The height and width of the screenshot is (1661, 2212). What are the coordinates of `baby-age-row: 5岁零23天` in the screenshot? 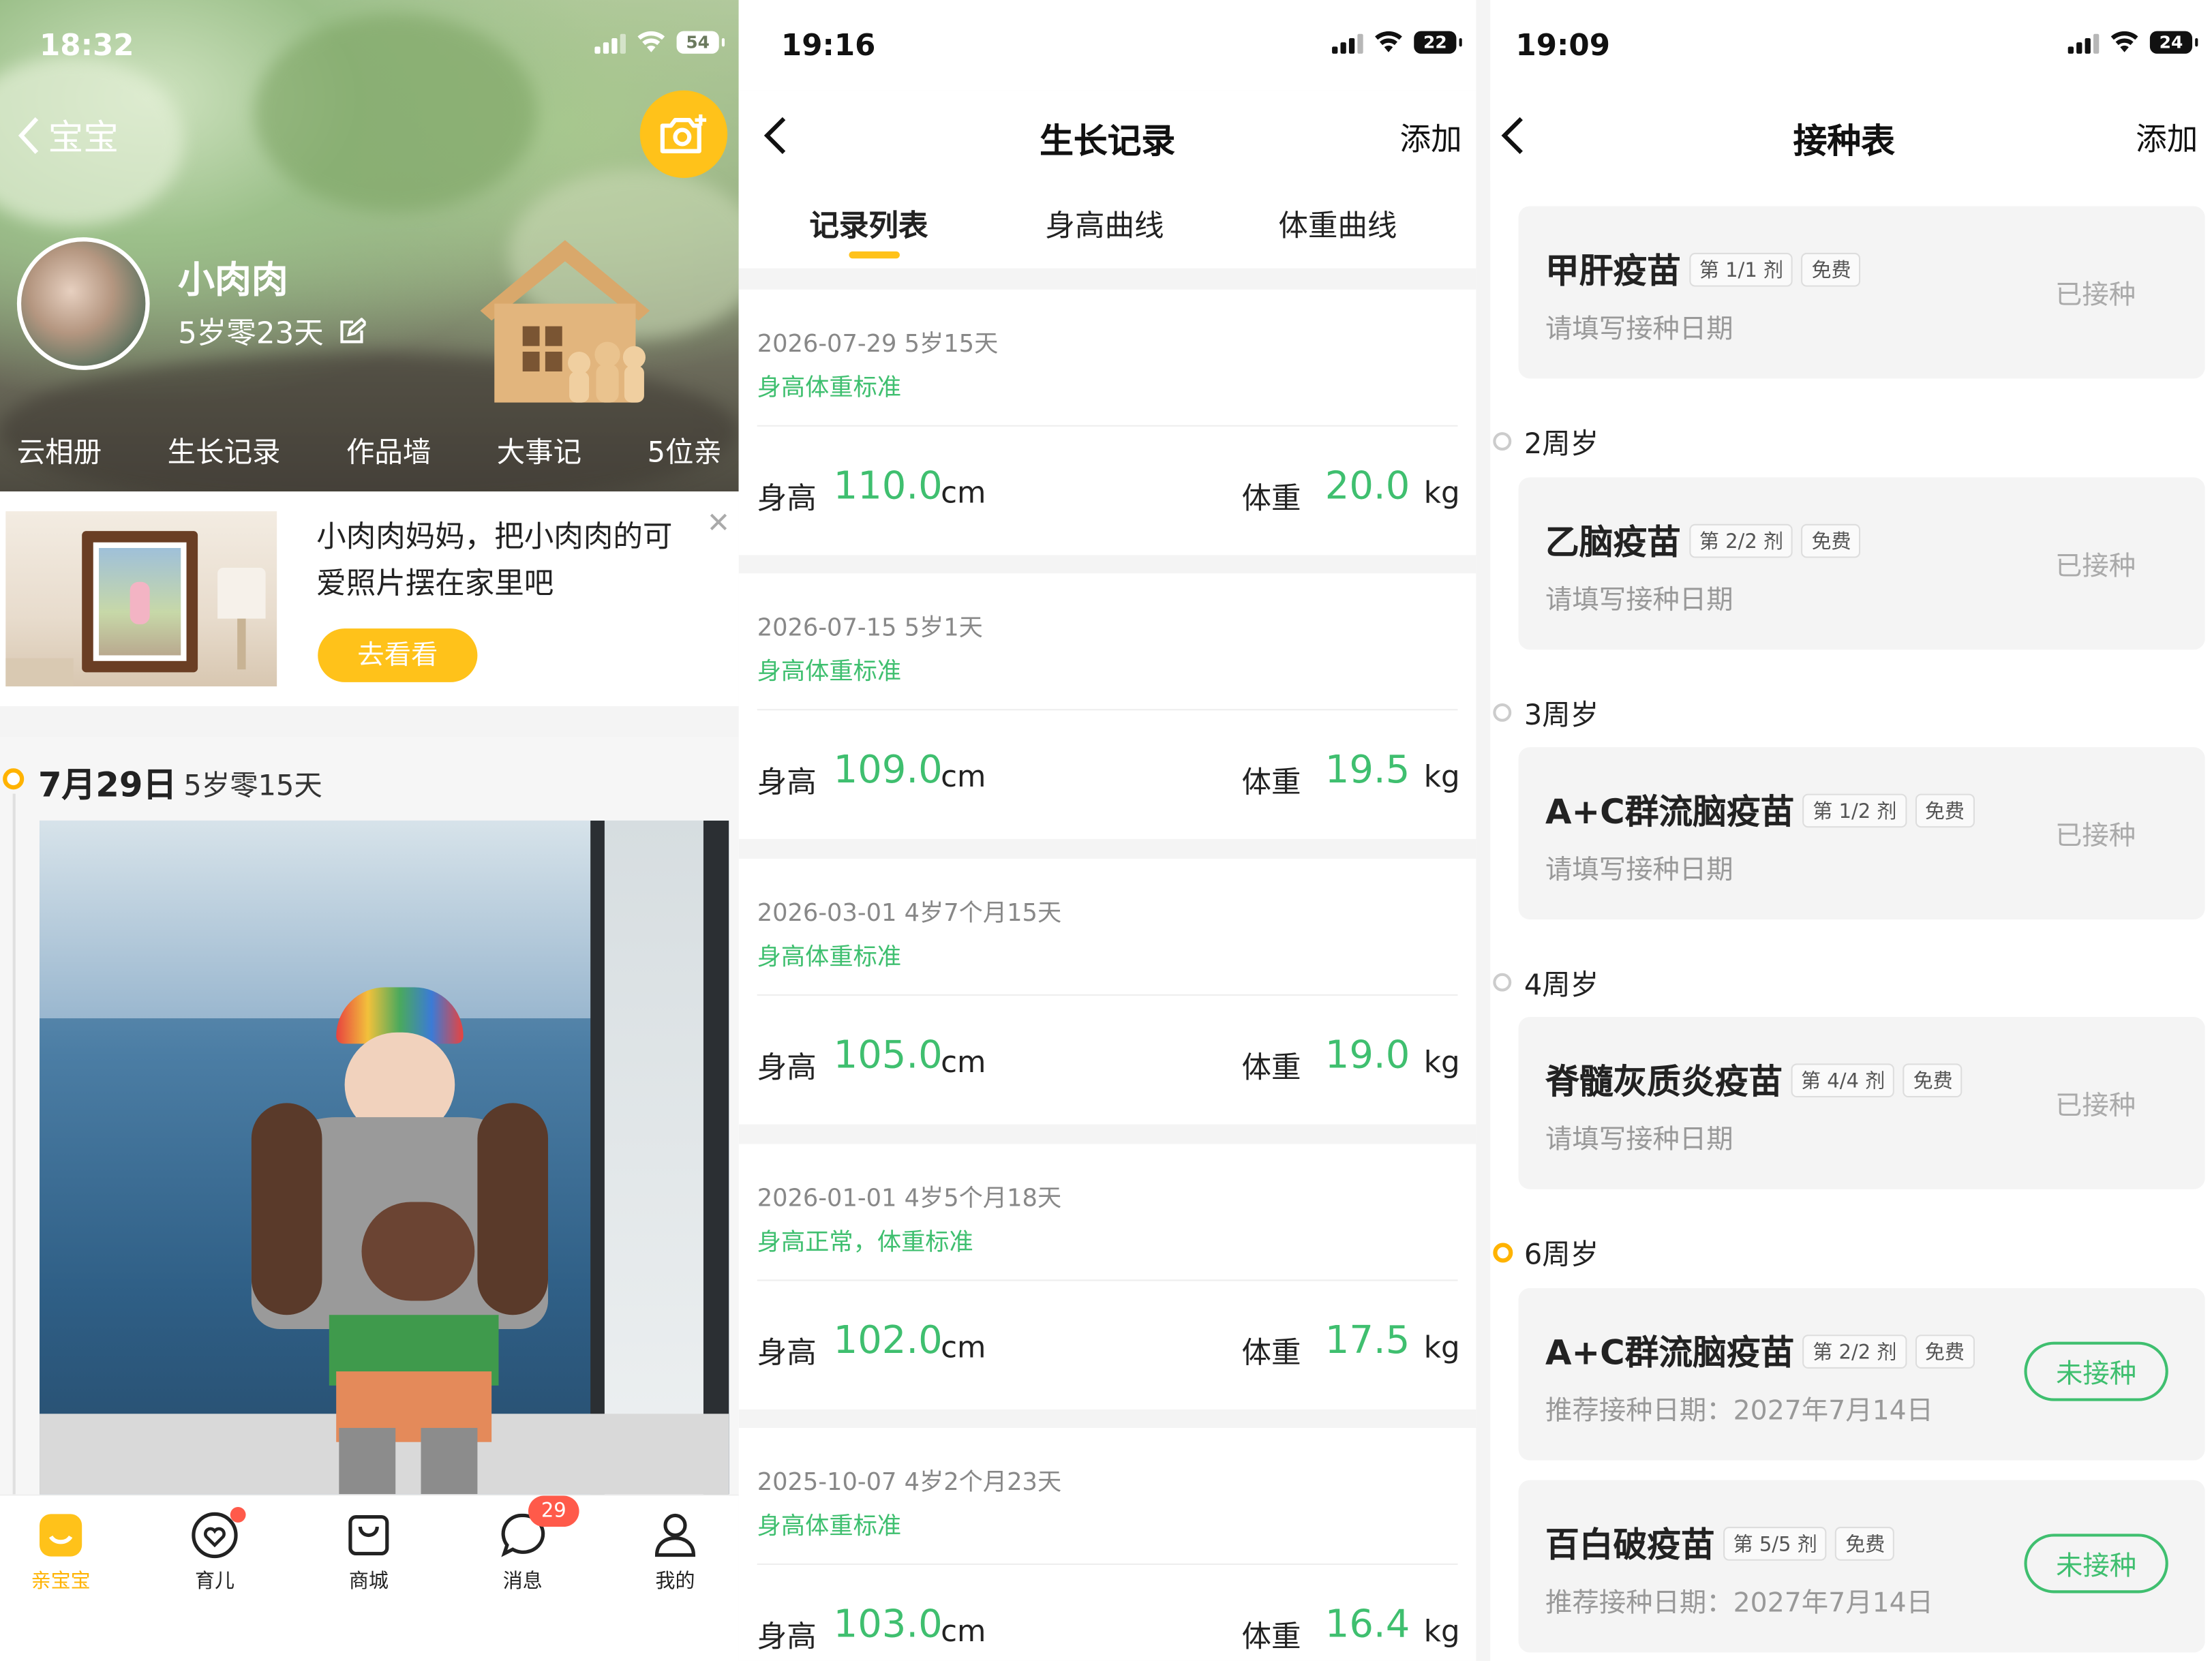 It's located at (272, 332).